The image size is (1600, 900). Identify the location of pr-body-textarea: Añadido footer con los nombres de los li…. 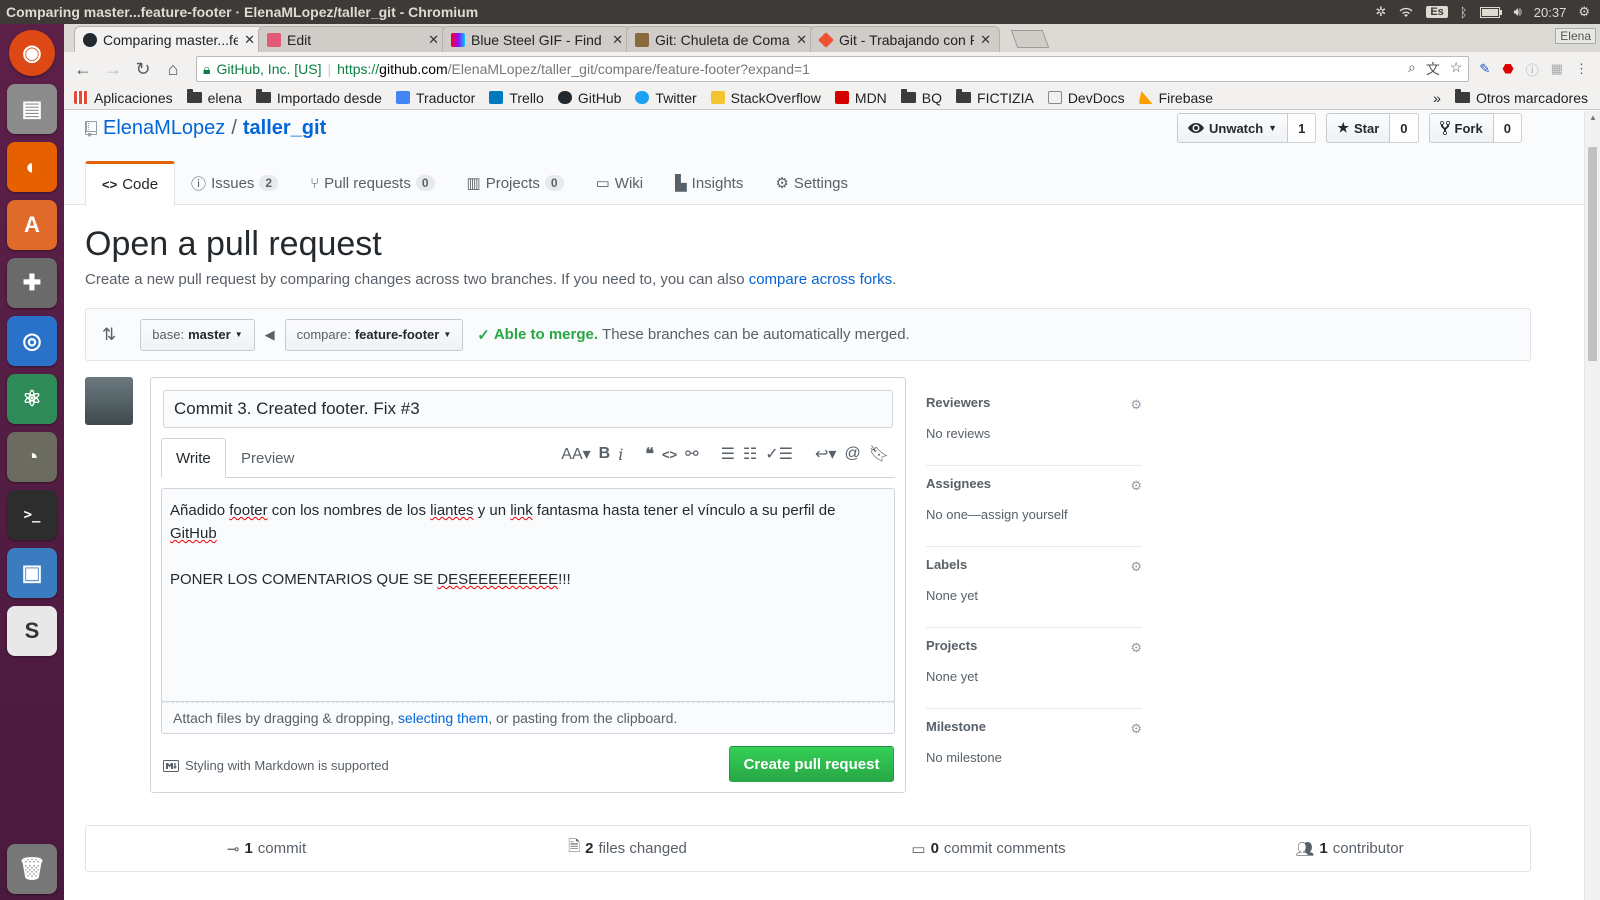
(528, 595).